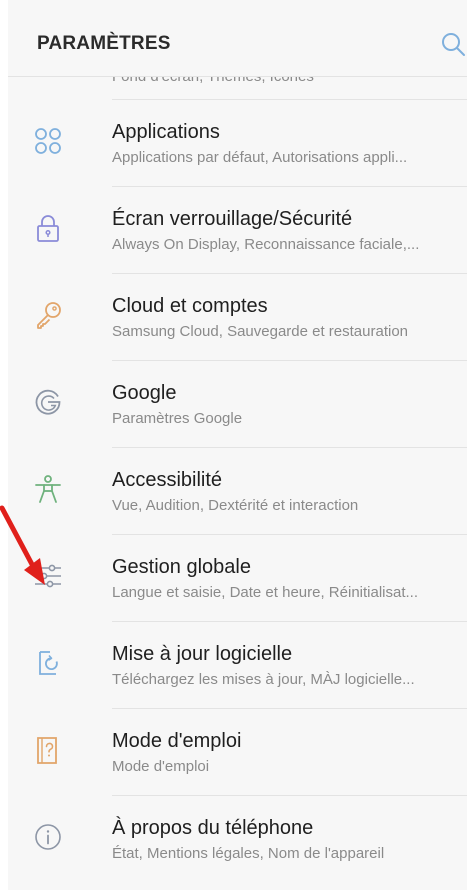 This screenshot has height=890, width=467. What do you see at coordinates (48, 141) in the screenshot?
I see `apps-grid-icon` at bounding box center [48, 141].